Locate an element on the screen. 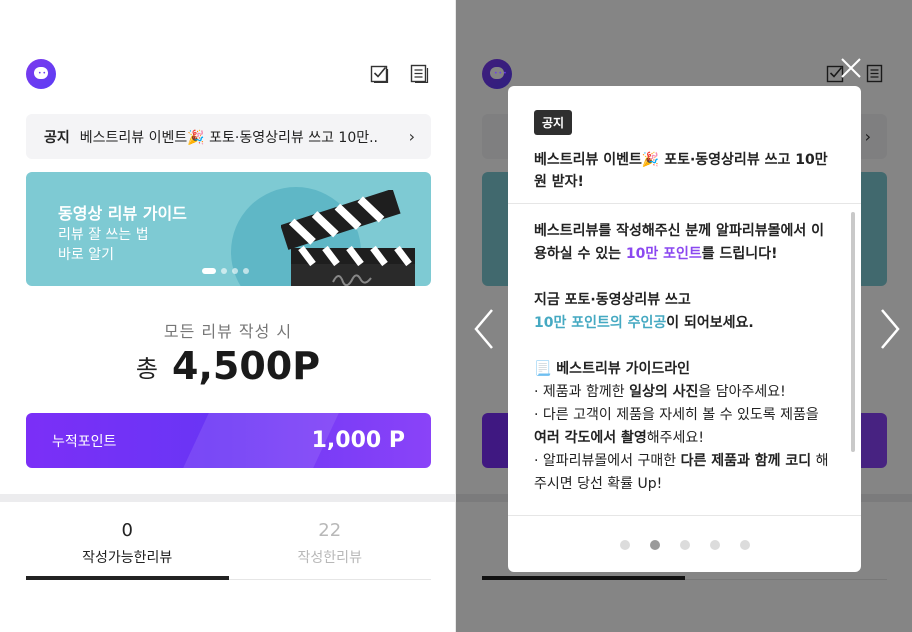 The height and width of the screenshot is (632, 912). banner-title: 동영상 리뷰 가이드 is located at coordinates (122, 213).